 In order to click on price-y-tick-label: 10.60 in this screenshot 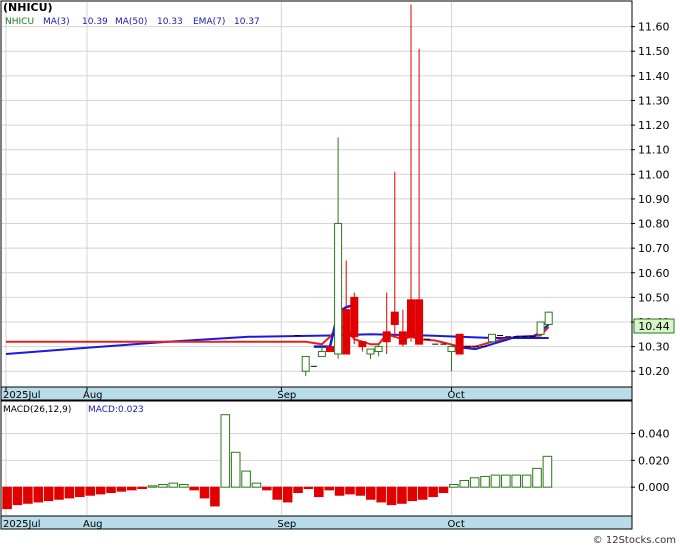, I will do `click(654, 273)`.